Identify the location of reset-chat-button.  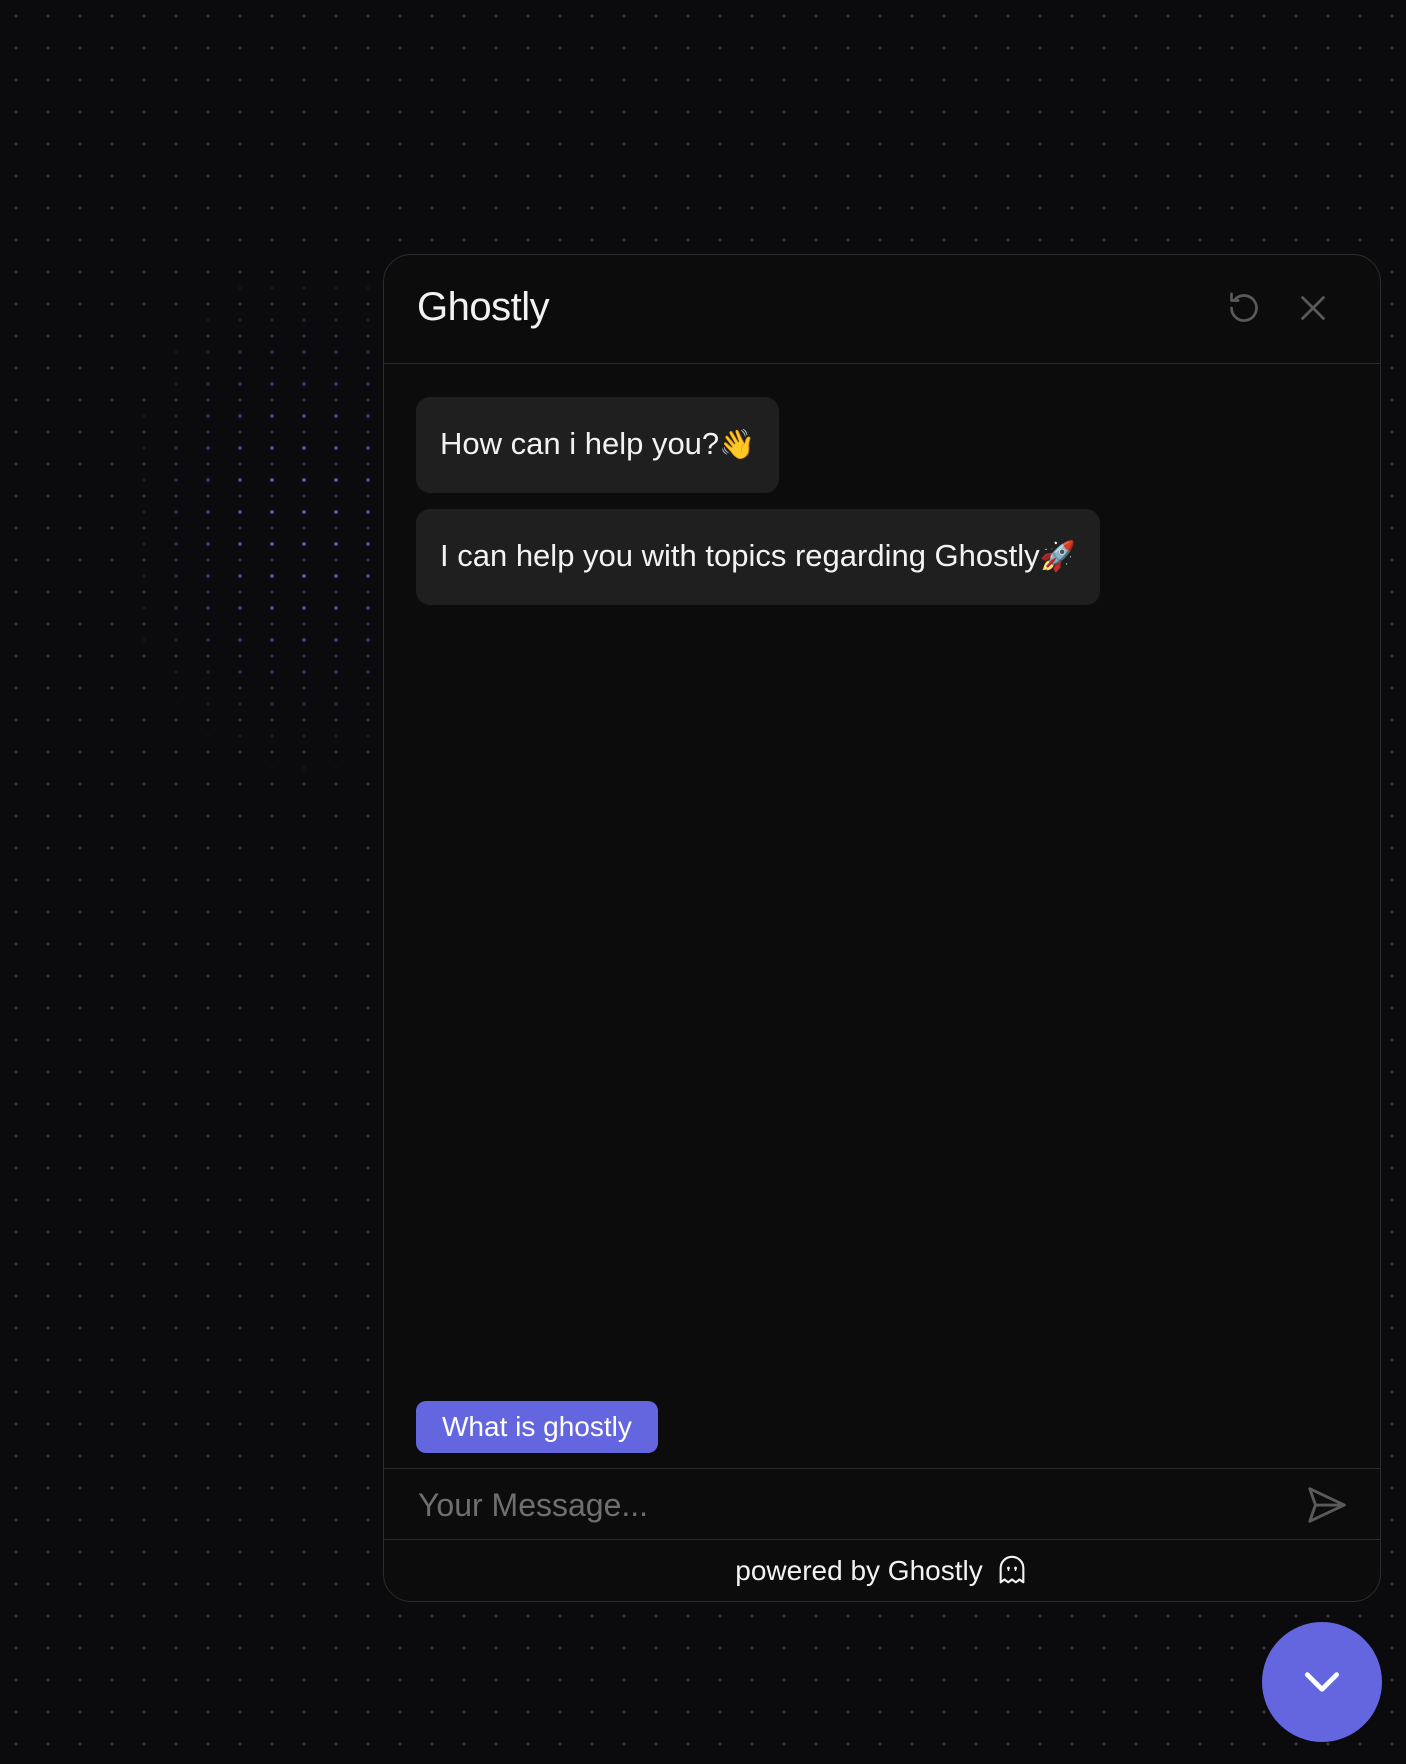
(1244, 308).